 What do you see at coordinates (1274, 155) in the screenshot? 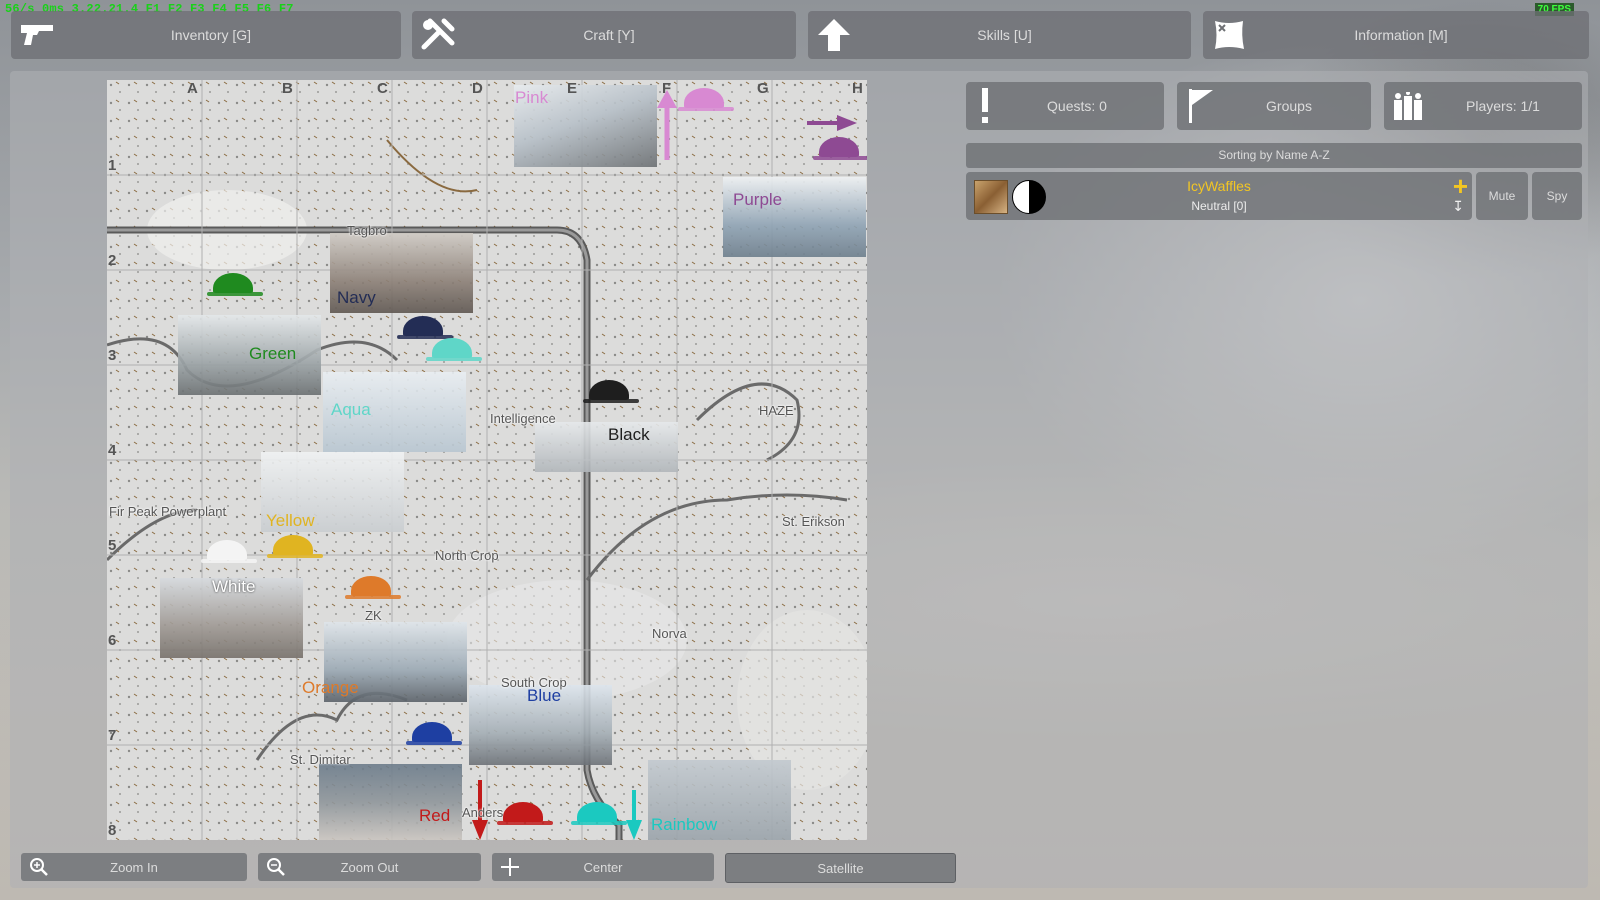
I see `sort-bar: Sorting by Name A-Z` at bounding box center [1274, 155].